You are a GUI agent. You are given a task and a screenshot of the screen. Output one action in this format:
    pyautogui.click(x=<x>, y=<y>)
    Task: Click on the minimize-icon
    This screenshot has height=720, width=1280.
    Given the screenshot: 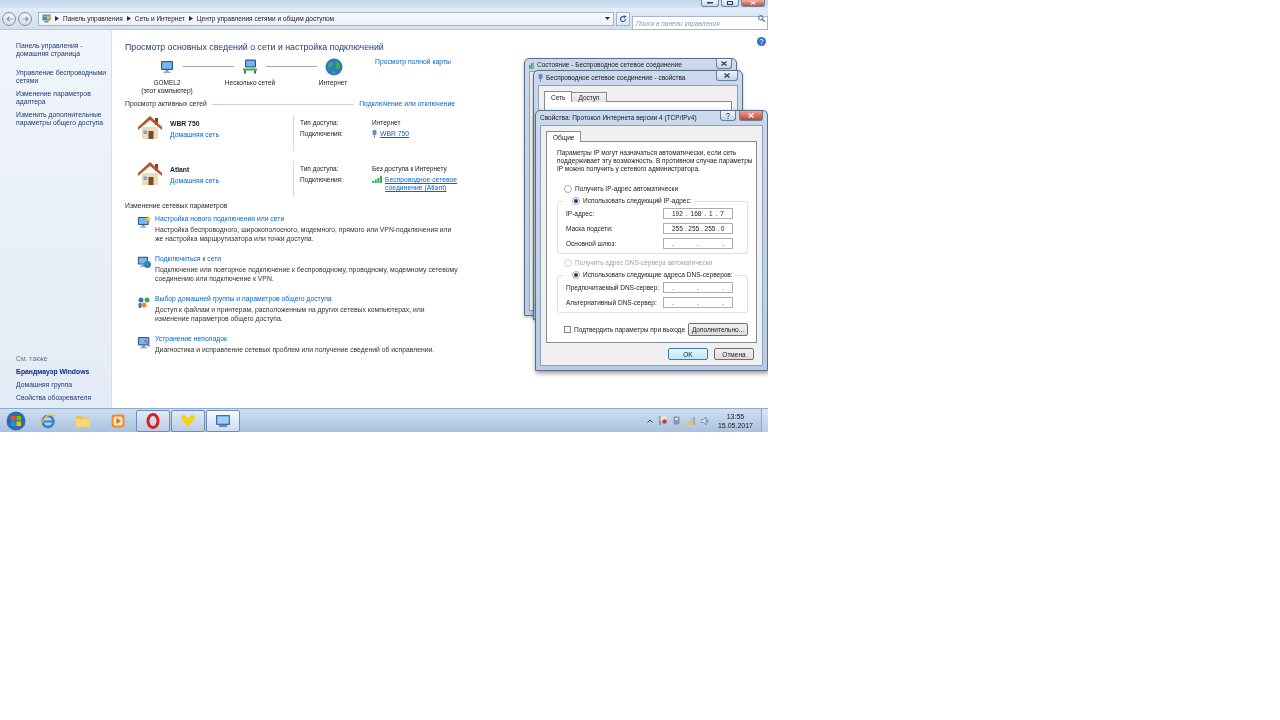 What is the action you would take?
    pyautogui.click(x=710, y=3)
    